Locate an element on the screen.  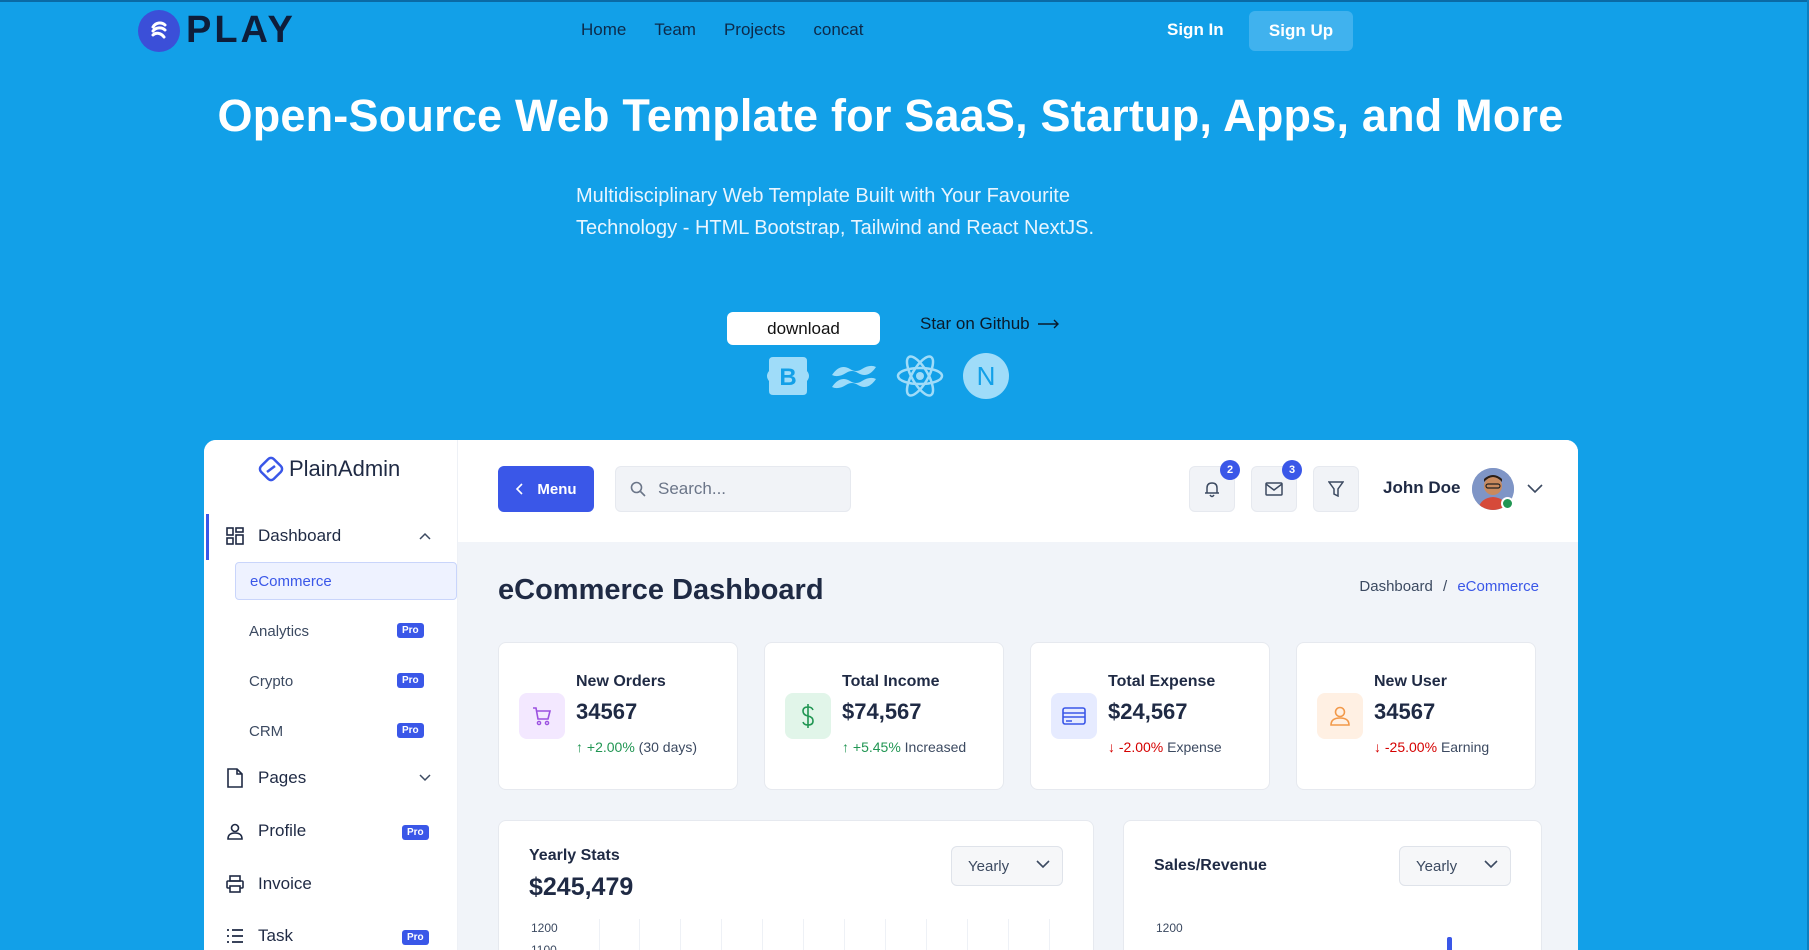
star-on-github-link: Star on Github is located at coordinates (990, 324).